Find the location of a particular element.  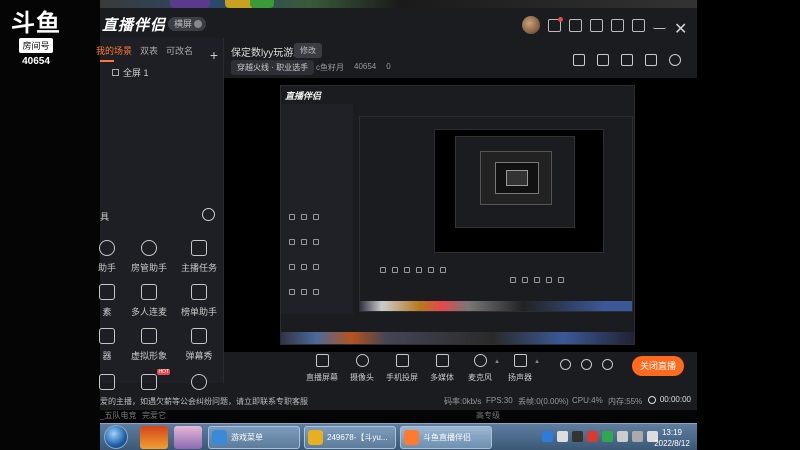

share-icon is located at coordinates (675, 60).